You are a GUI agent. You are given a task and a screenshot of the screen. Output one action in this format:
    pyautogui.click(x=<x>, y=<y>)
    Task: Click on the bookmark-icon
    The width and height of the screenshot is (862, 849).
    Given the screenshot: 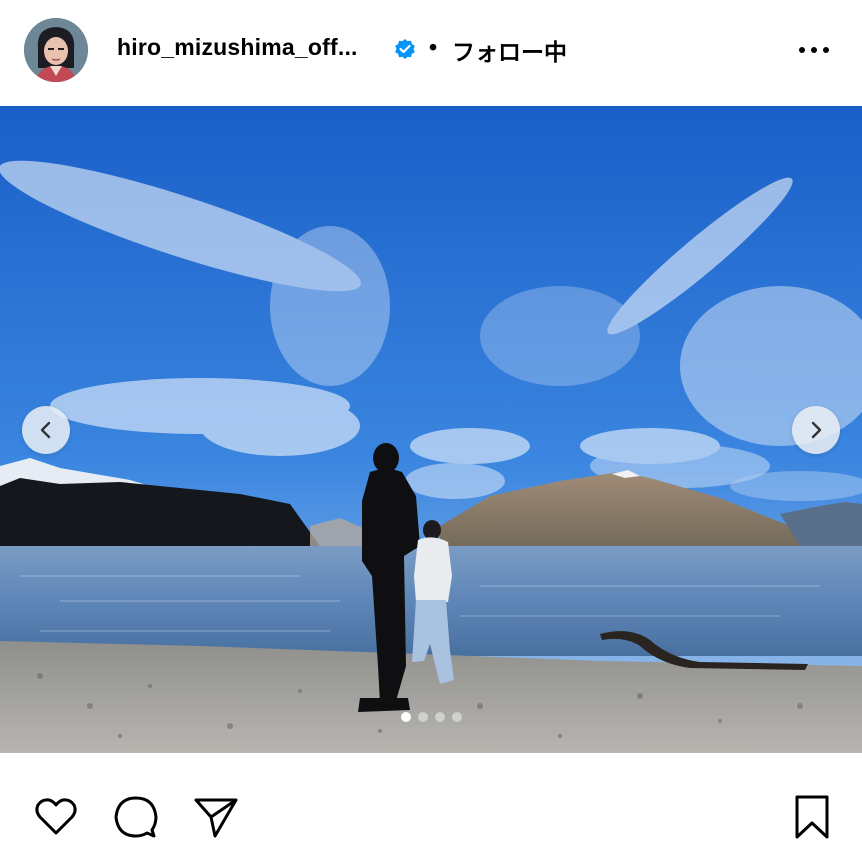 What is the action you would take?
    pyautogui.click(x=812, y=817)
    